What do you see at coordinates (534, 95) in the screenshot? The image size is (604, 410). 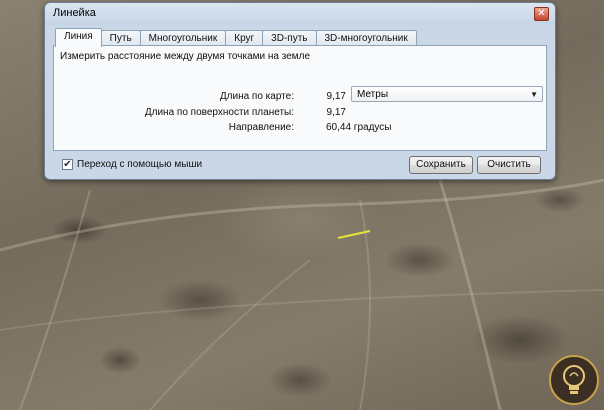 I see `chevron-down-icon: ▼` at bounding box center [534, 95].